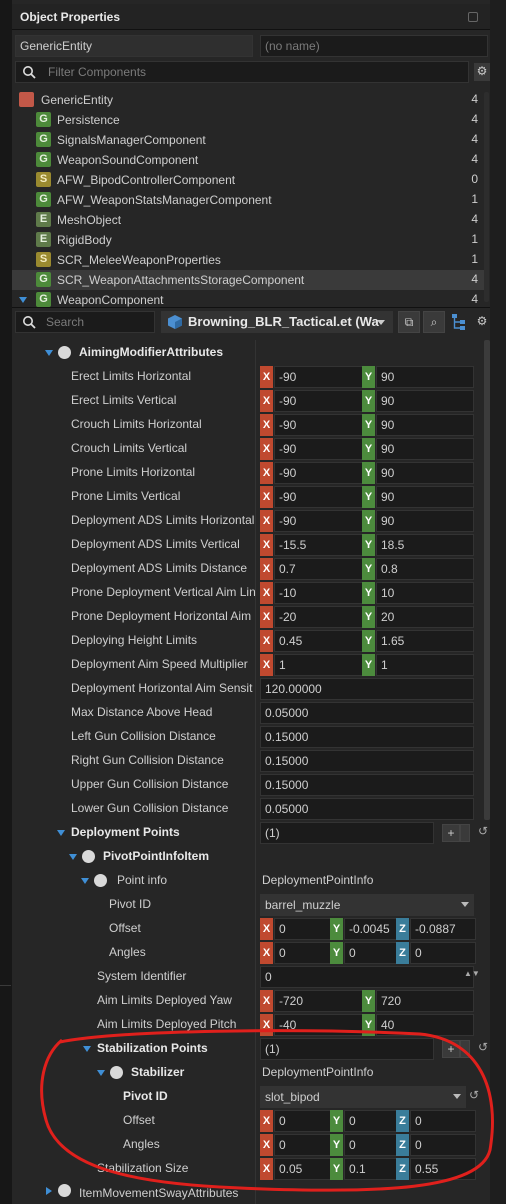 The image size is (506, 1204). Describe the element at coordinates (267, 1110) in the screenshot. I see `red-annotation-circle` at that location.